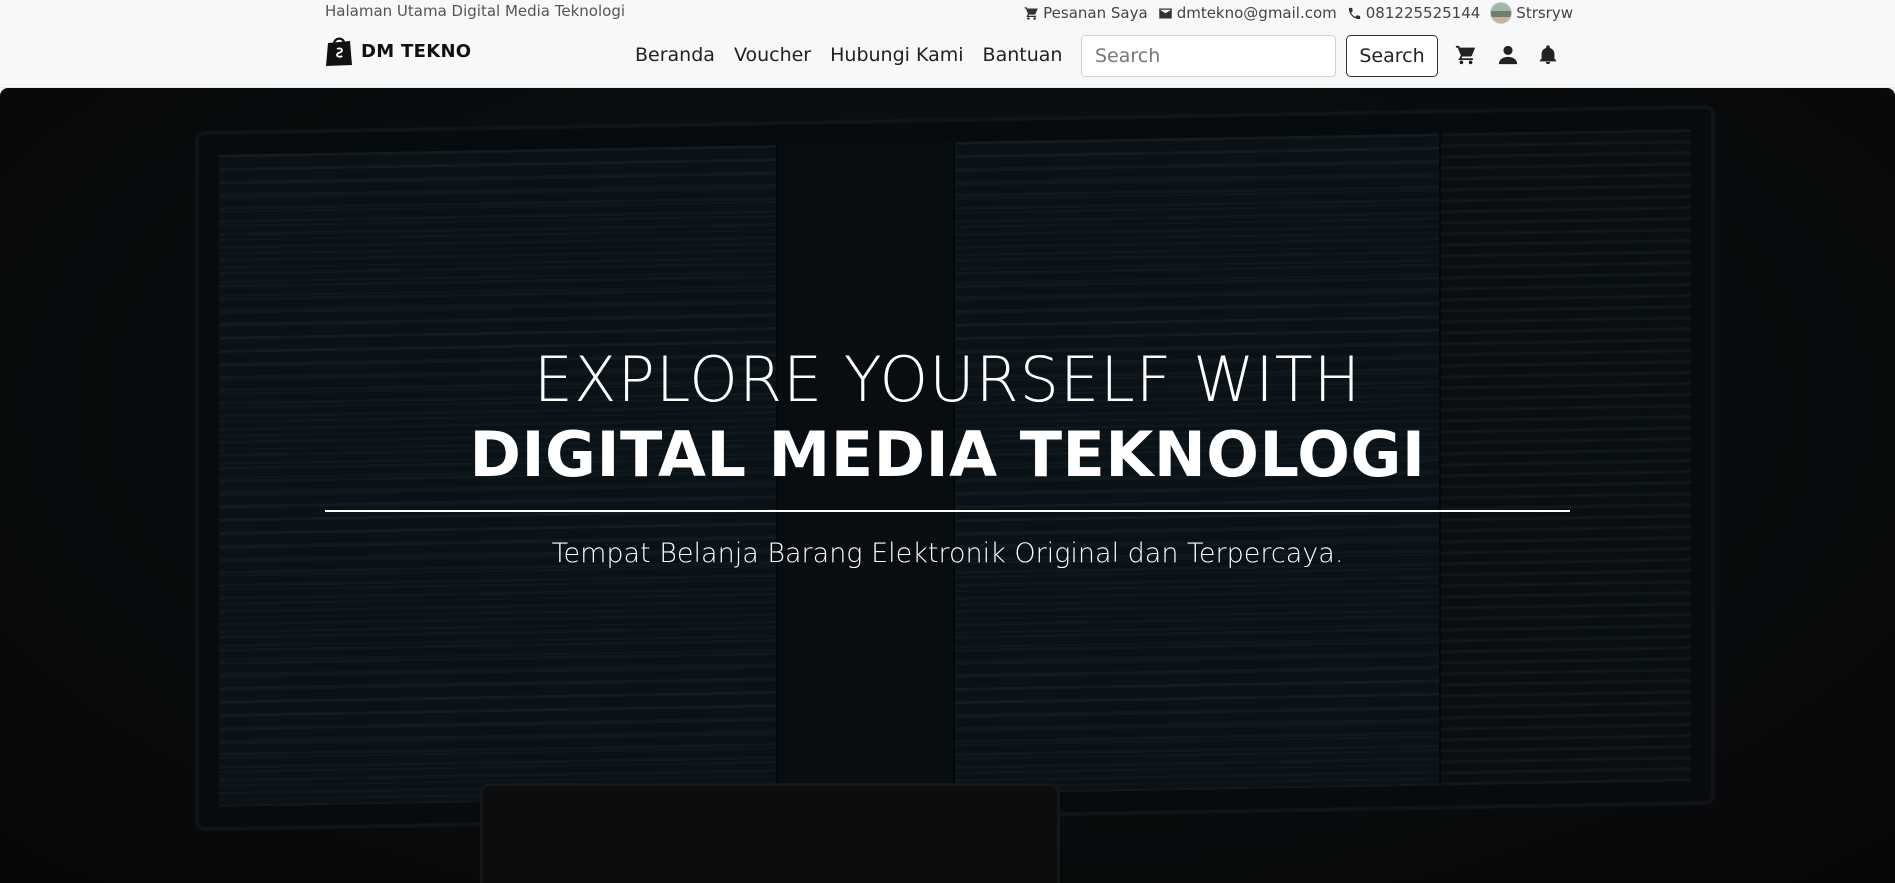 The image size is (1895, 883). I want to click on hero-divider, so click(947, 511).